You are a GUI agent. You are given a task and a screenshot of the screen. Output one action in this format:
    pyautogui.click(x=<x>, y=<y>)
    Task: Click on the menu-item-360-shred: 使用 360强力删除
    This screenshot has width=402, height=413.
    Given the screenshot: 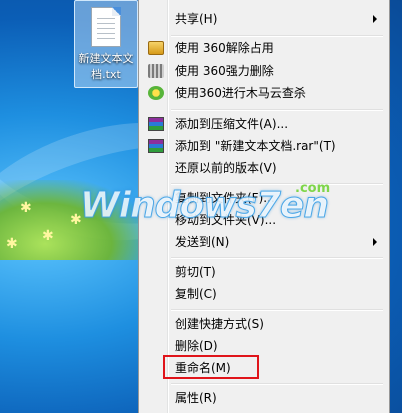 What is the action you would take?
    pyautogui.click(x=264, y=71)
    